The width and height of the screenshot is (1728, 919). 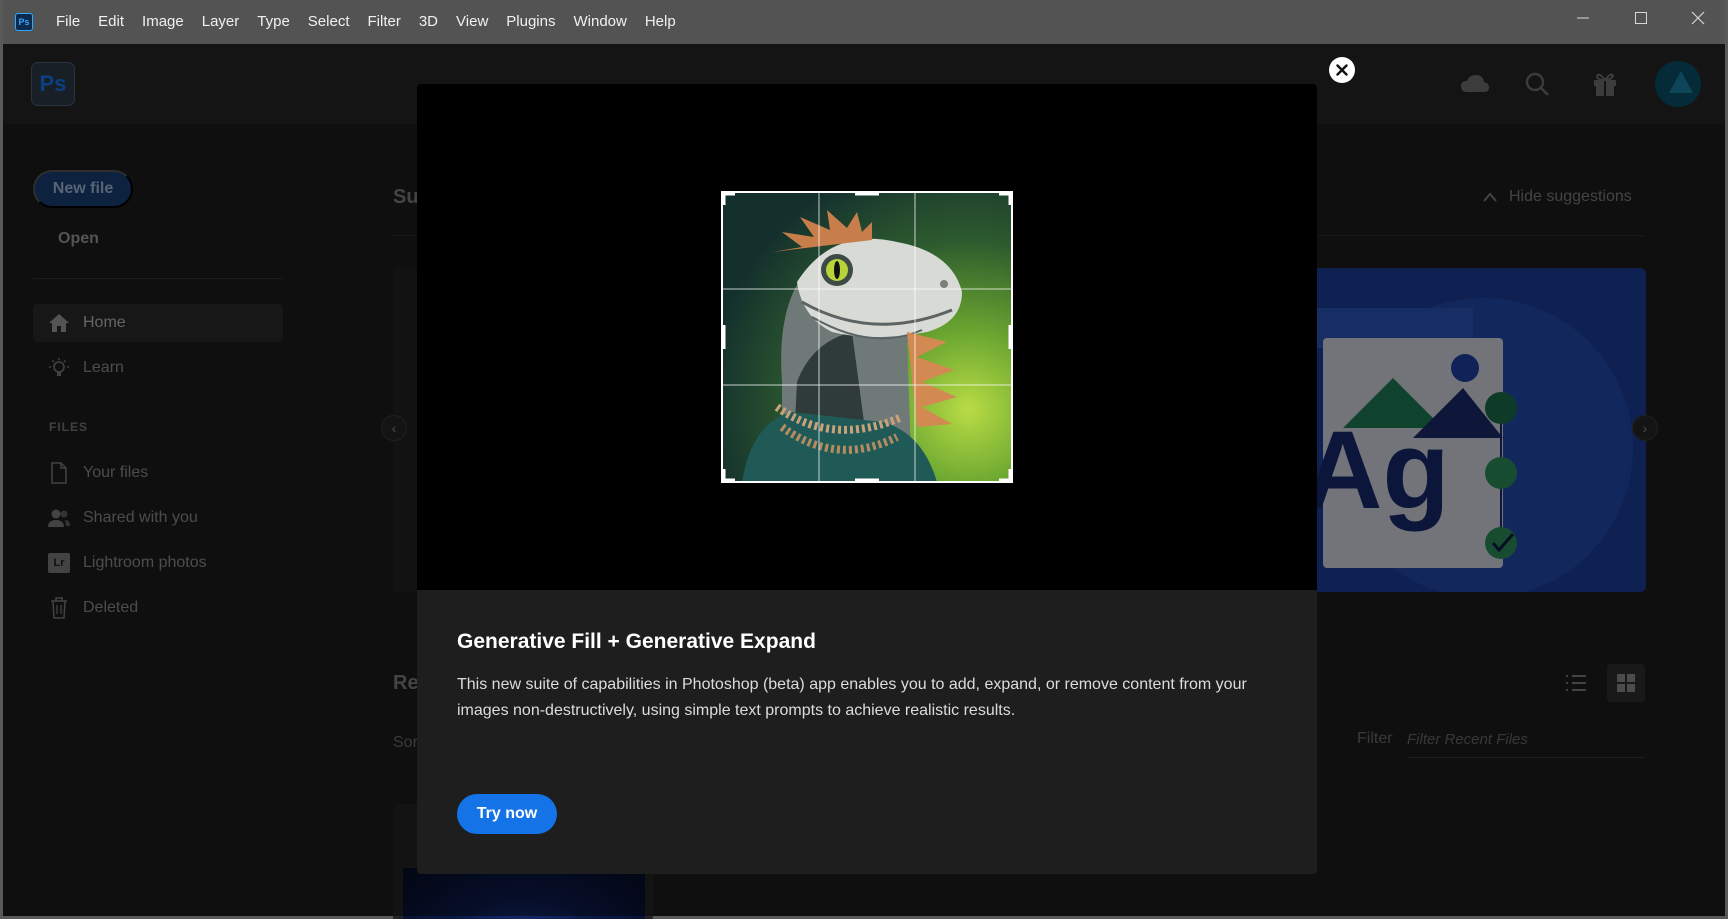 What do you see at coordinates (111, 22) in the screenshot?
I see `menu-edit: Edit` at bounding box center [111, 22].